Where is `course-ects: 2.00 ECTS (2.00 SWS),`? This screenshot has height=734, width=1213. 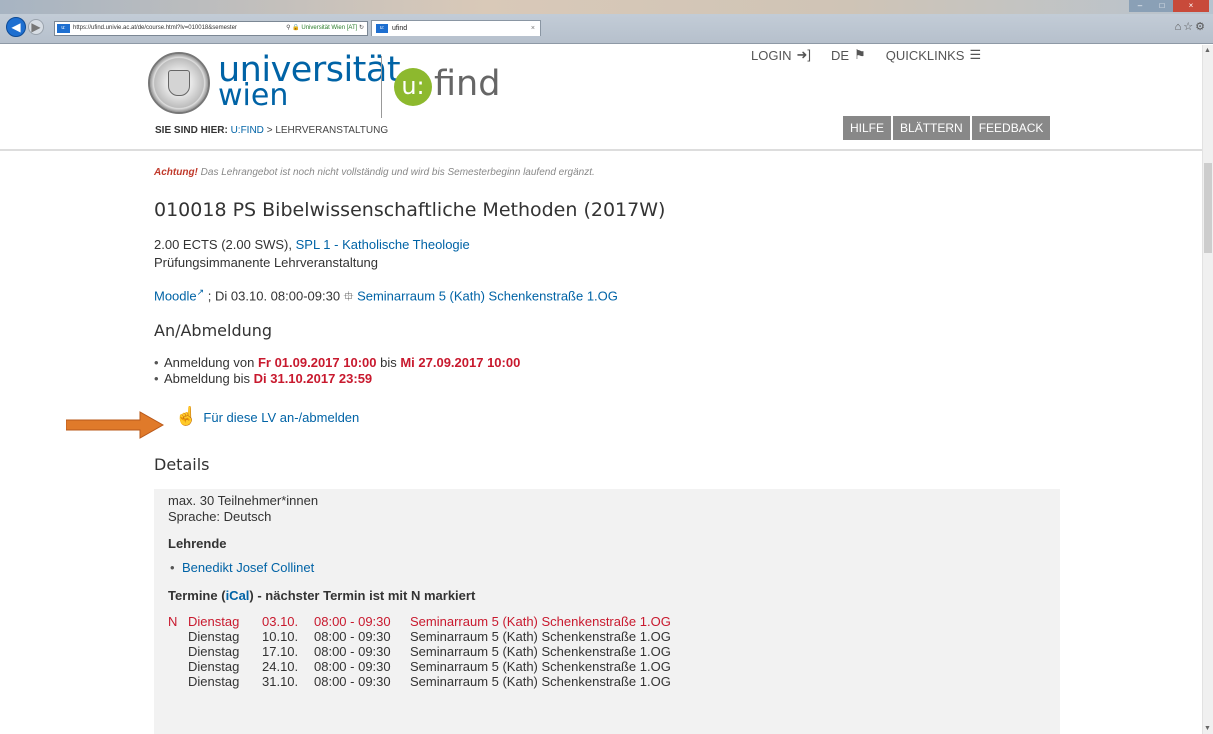
course-ects: 2.00 ECTS (2.00 SWS), is located at coordinates (225, 244).